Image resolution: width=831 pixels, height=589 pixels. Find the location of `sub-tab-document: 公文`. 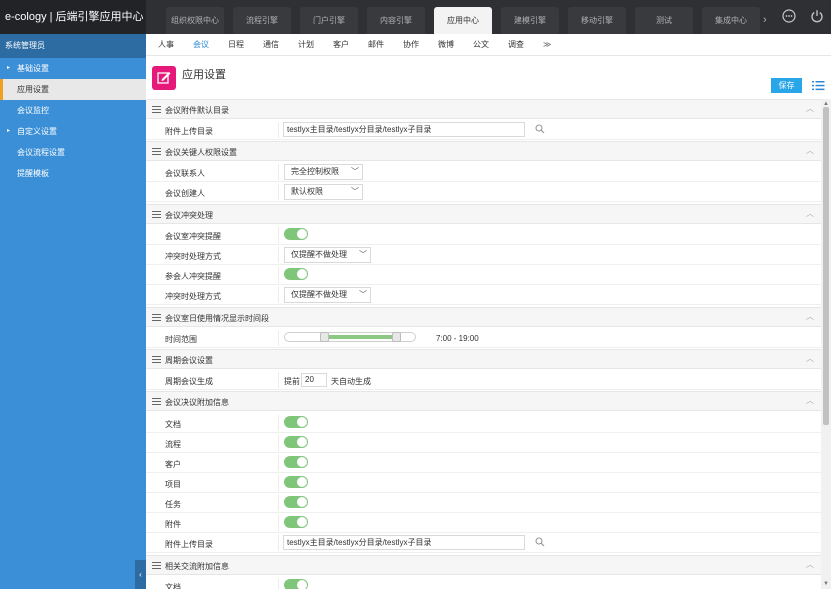

sub-tab-document: 公文 is located at coordinates (481, 44).